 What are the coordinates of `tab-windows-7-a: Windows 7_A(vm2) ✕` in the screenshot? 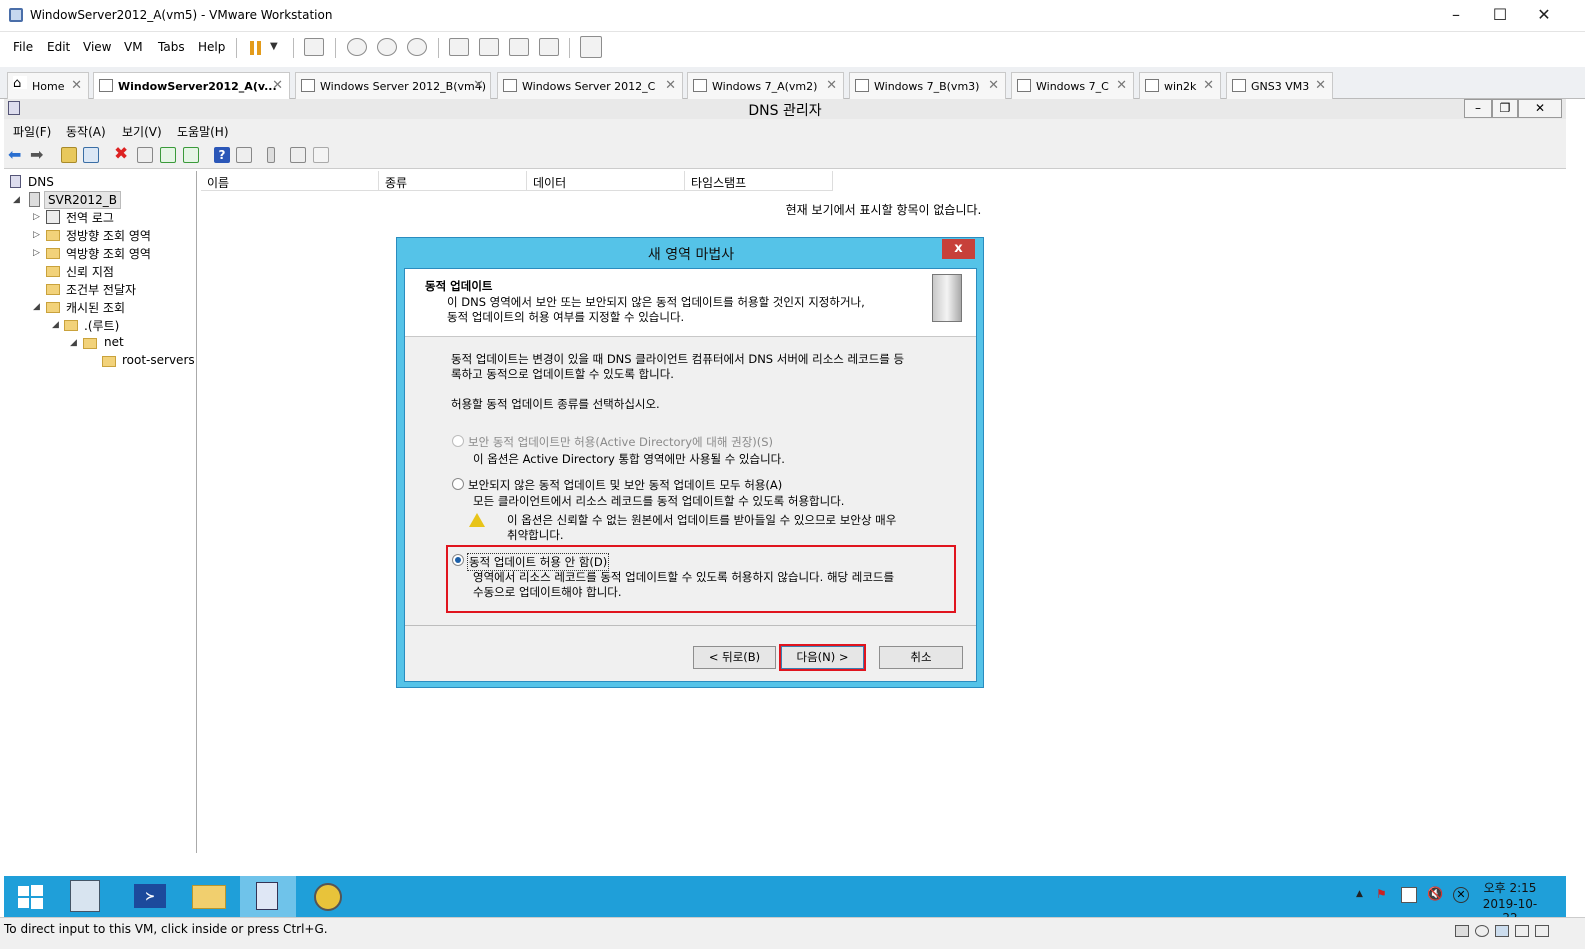 It's located at (765, 85).